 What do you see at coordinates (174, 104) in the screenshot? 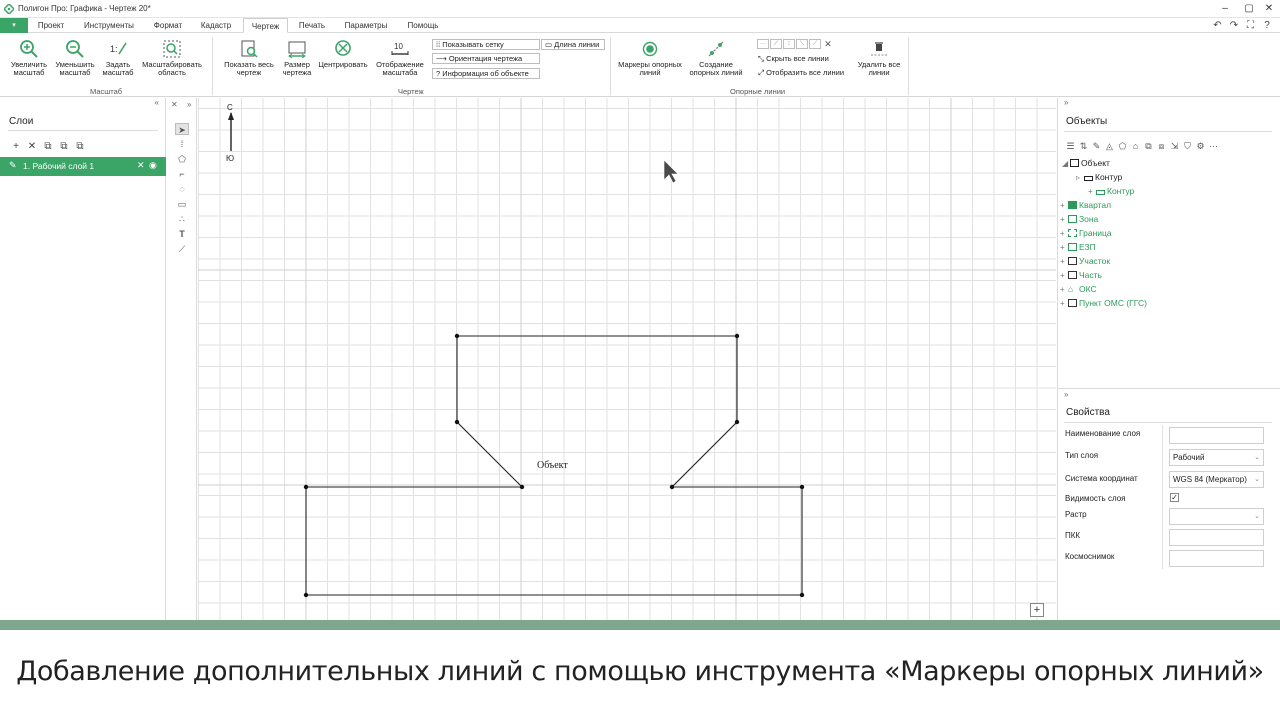
I see `close-toolstrip-icon: ✕` at bounding box center [174, 104].